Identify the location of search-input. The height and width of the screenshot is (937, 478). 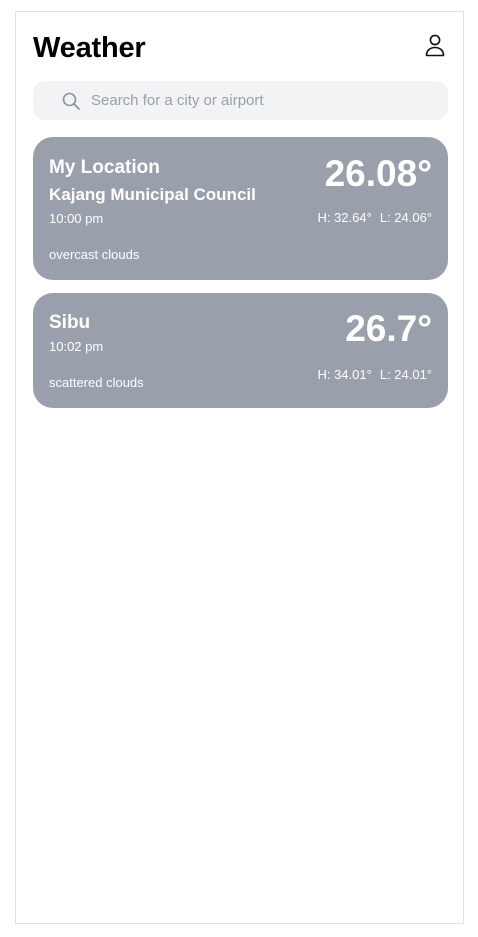
(261, 100).